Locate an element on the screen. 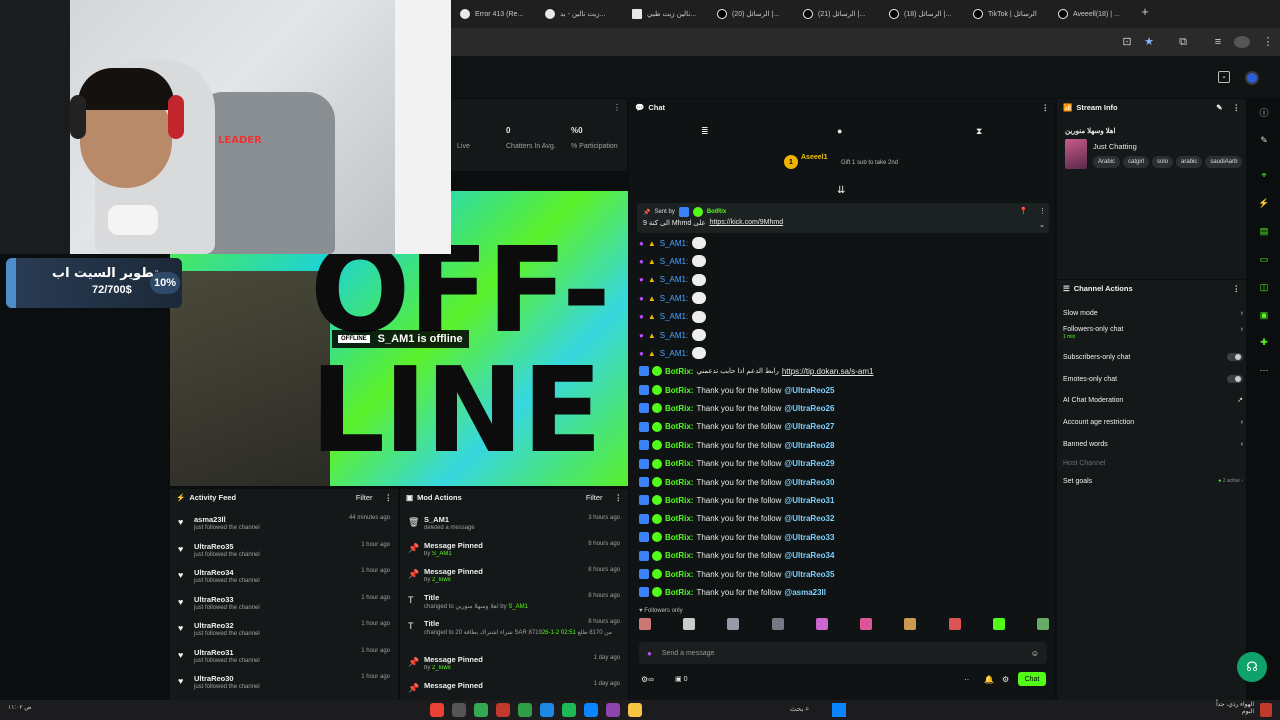 Image resolution: width=1280 pixels, height=720 pixels. tip-link: https://tip.dokan.sa/s-am1 is located at coordinates (828, 371).